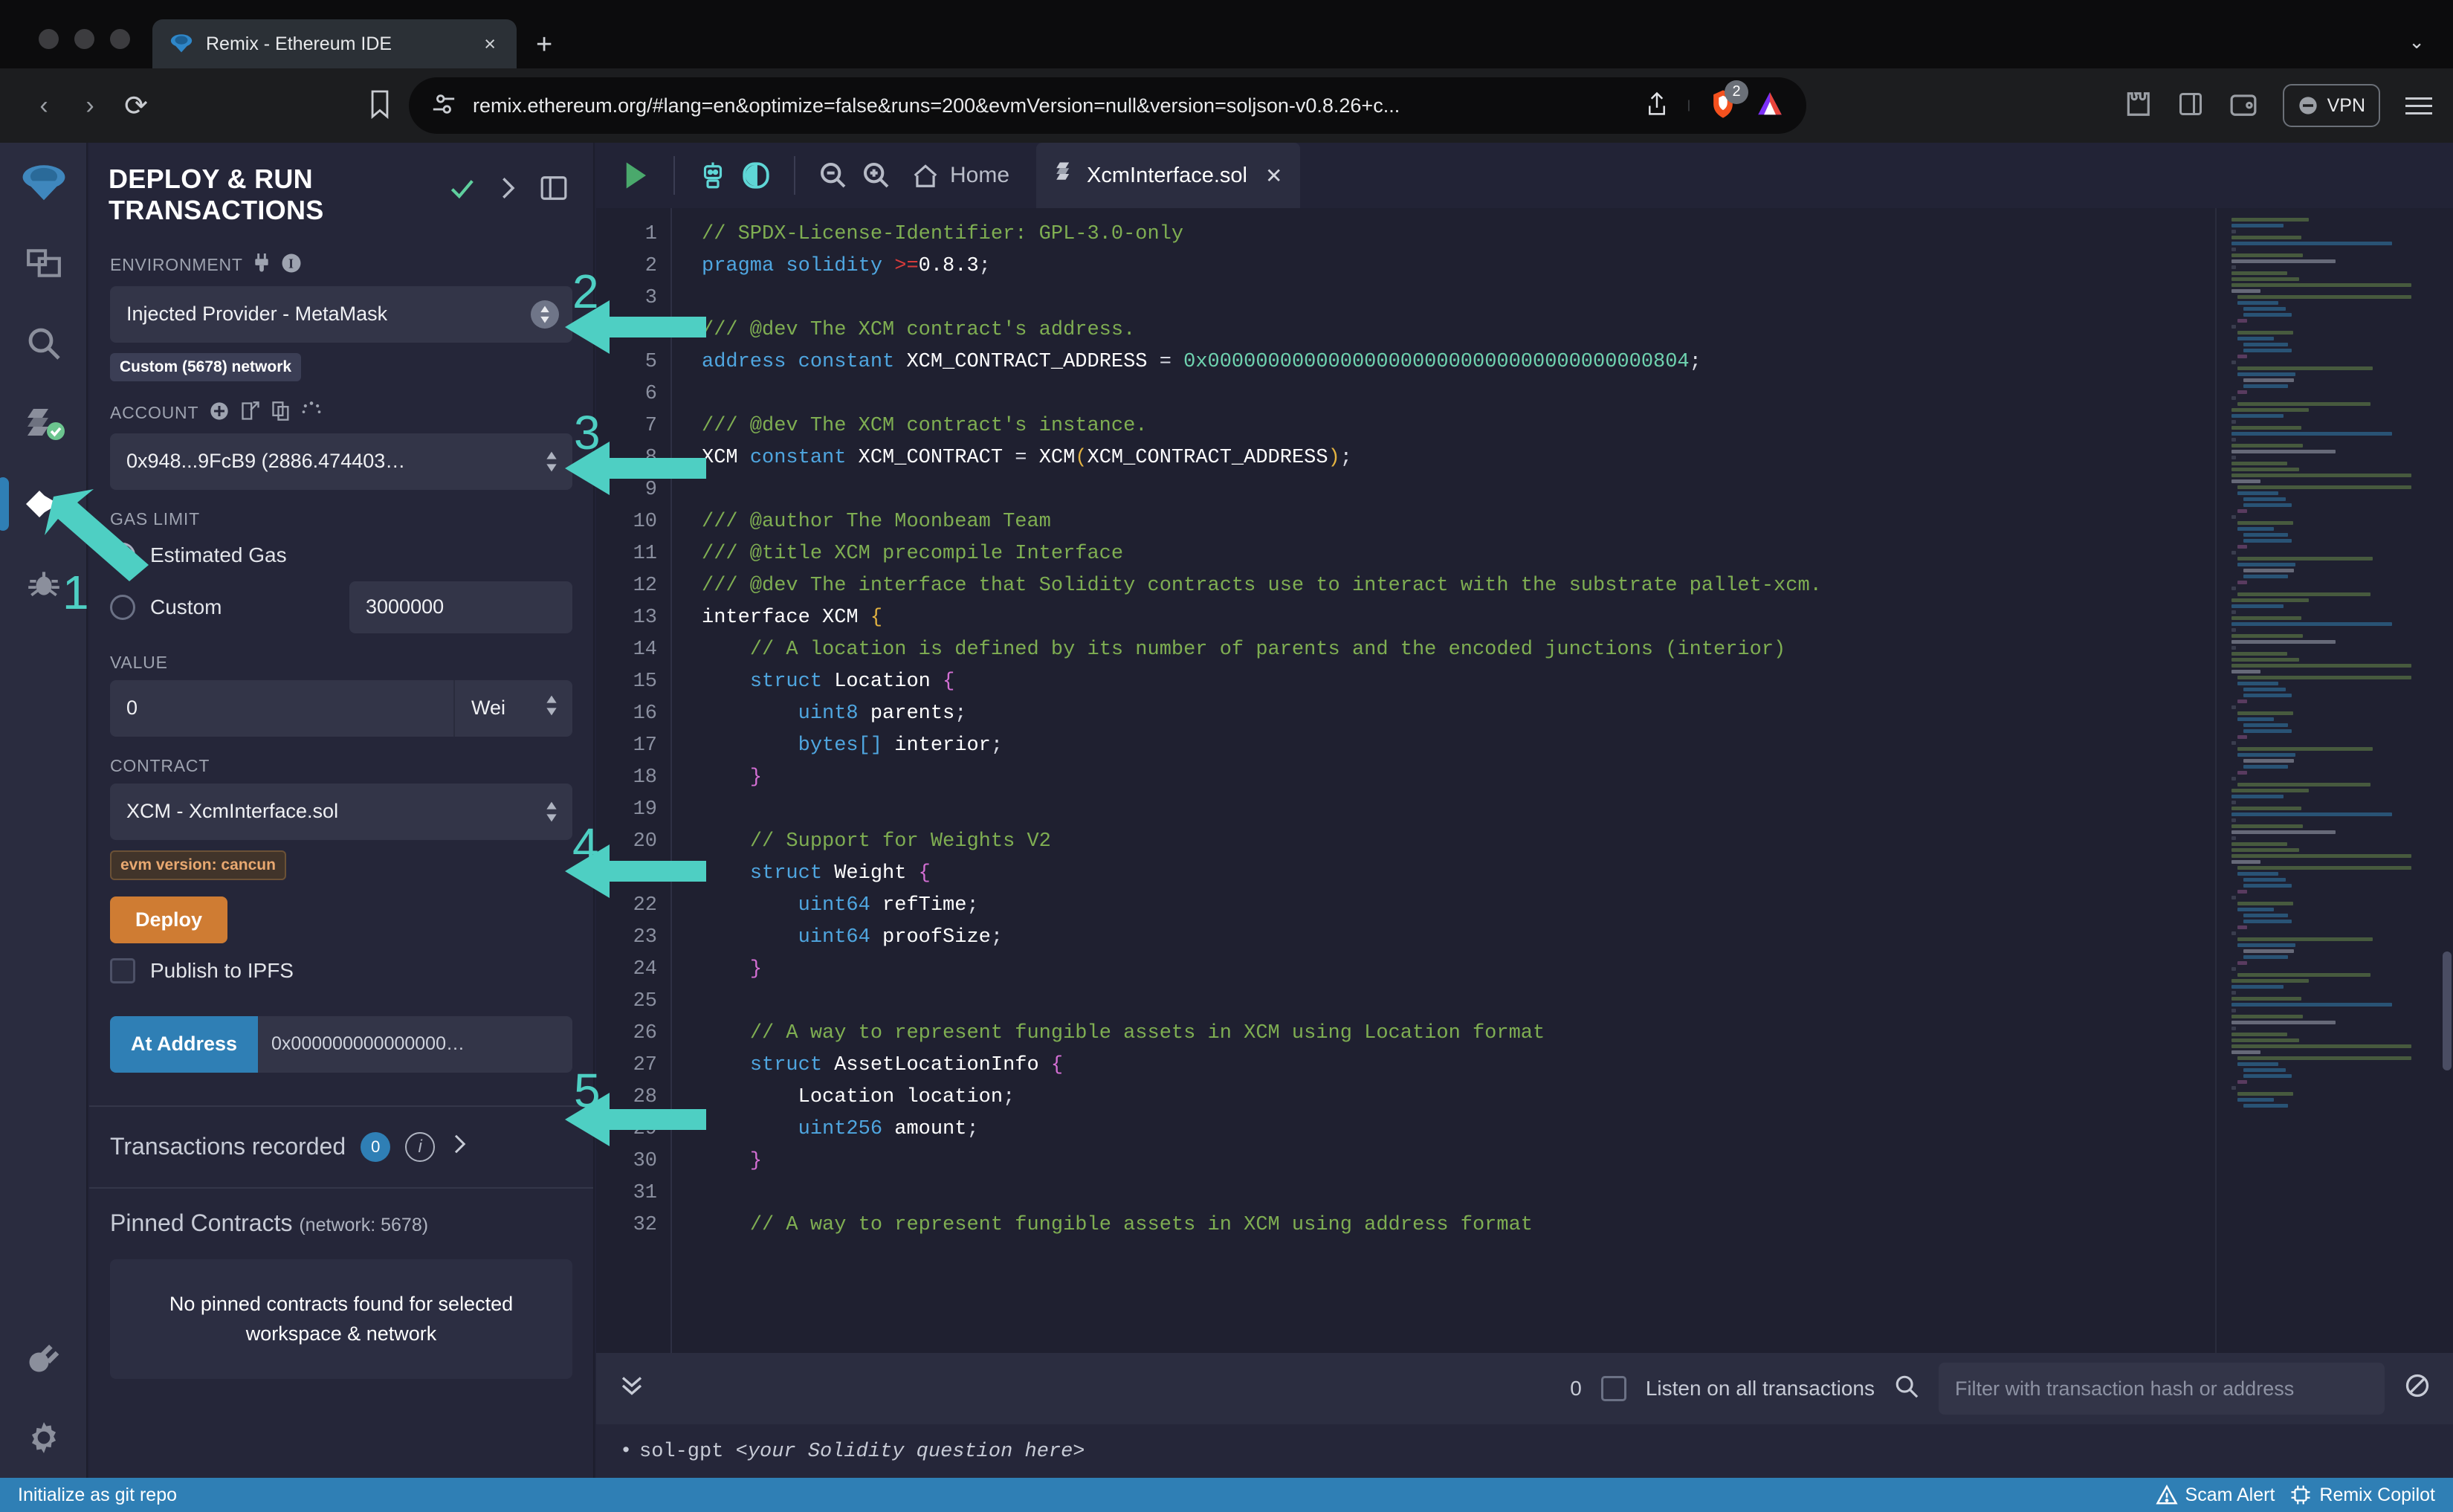  What do you see at coordinates (334, 44) in the screenshot?
I see `browser-tab-remix: Remix - Ethereum IDE ×` at bounding box center [334, 44].